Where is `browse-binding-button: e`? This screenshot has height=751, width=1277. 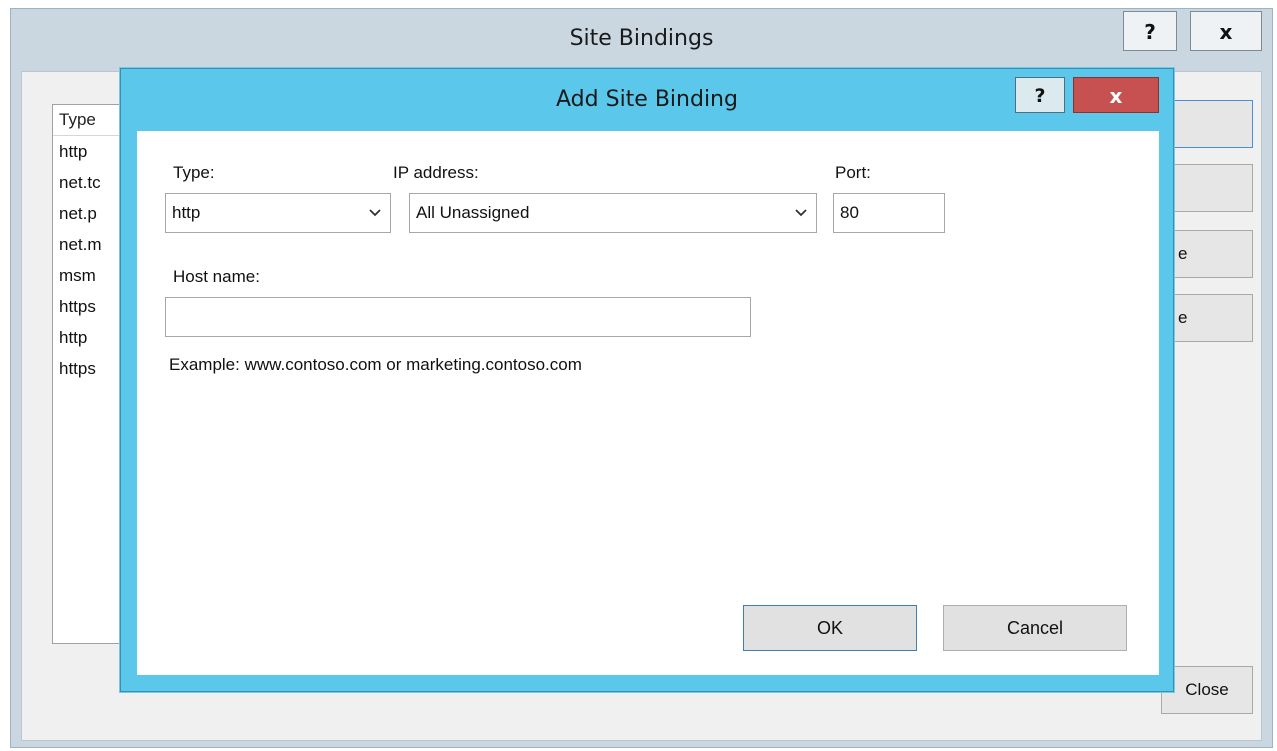
browse-binding-button: e is located at coordinates (1207, 318).